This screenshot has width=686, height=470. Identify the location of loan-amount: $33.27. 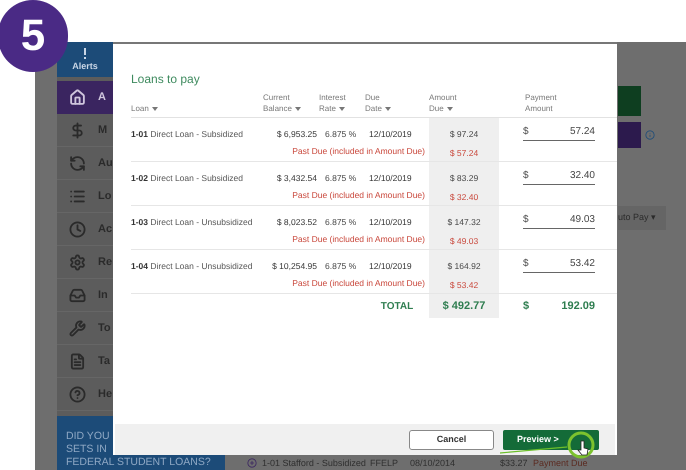
(514, 463).